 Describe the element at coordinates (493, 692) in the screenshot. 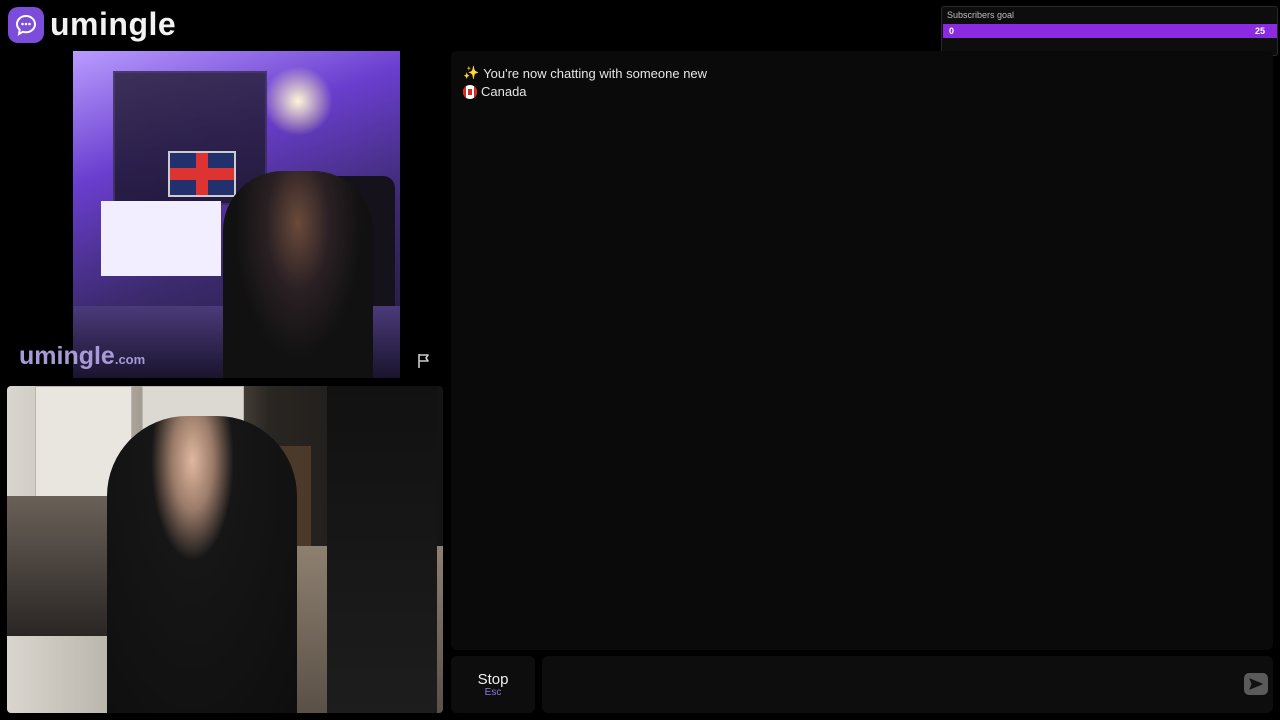

I see `stop-shortcut: Esc` at that location.